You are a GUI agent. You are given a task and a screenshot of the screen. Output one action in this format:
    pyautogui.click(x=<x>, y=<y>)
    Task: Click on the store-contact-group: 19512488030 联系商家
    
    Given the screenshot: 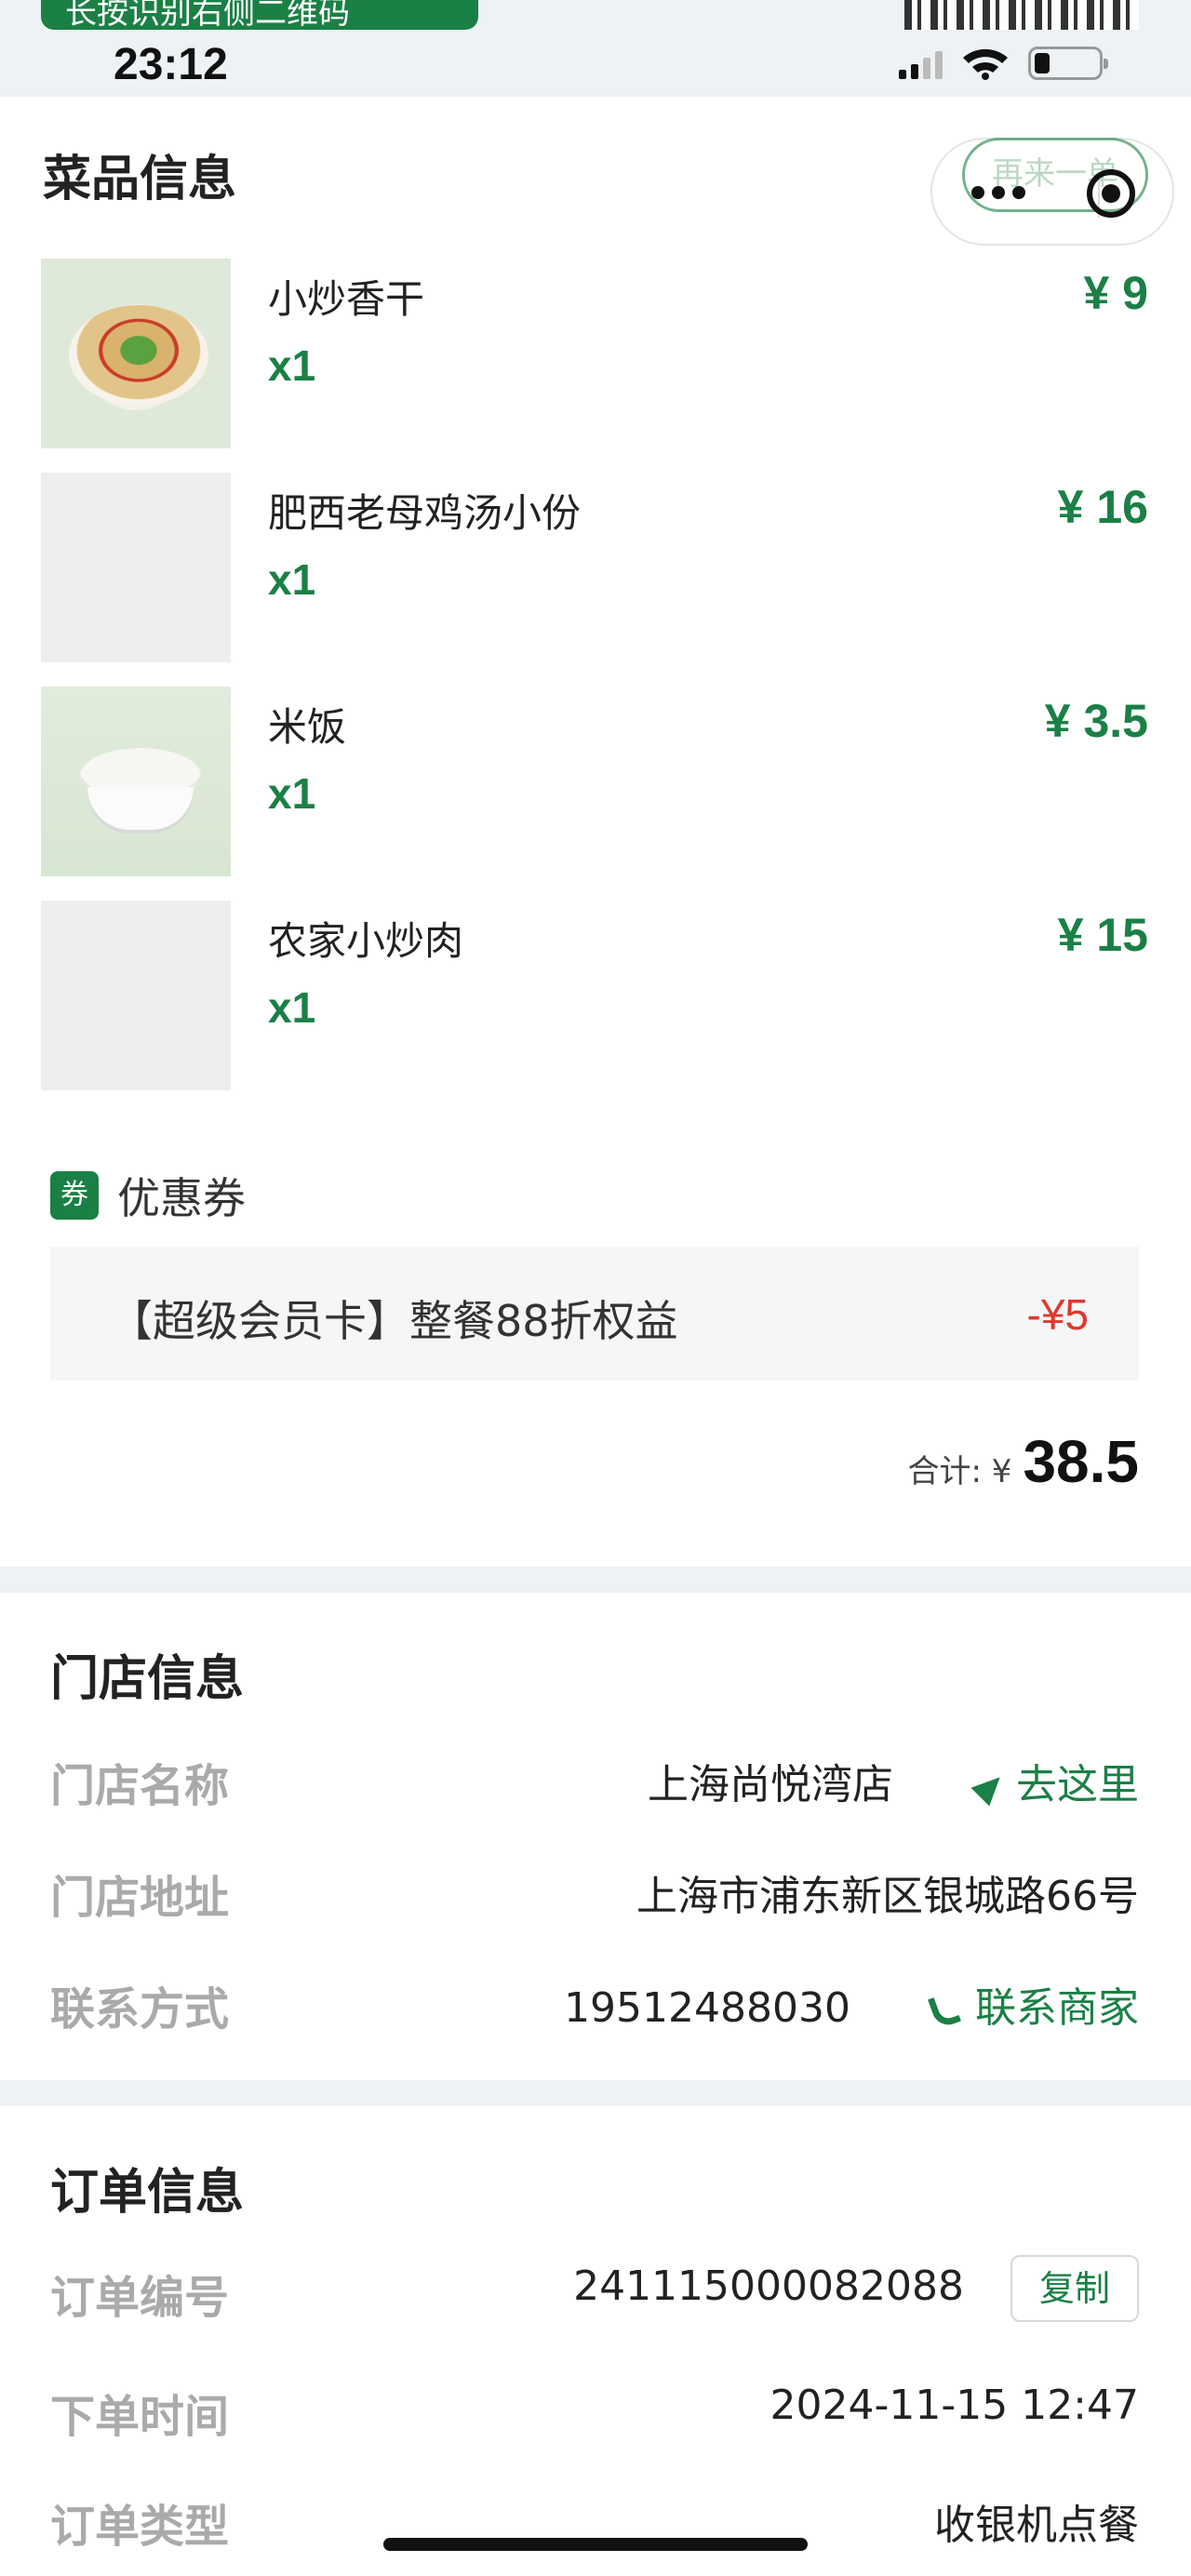 What is the action you would take?
    pyautogui.click(x=851, y=2004)
    